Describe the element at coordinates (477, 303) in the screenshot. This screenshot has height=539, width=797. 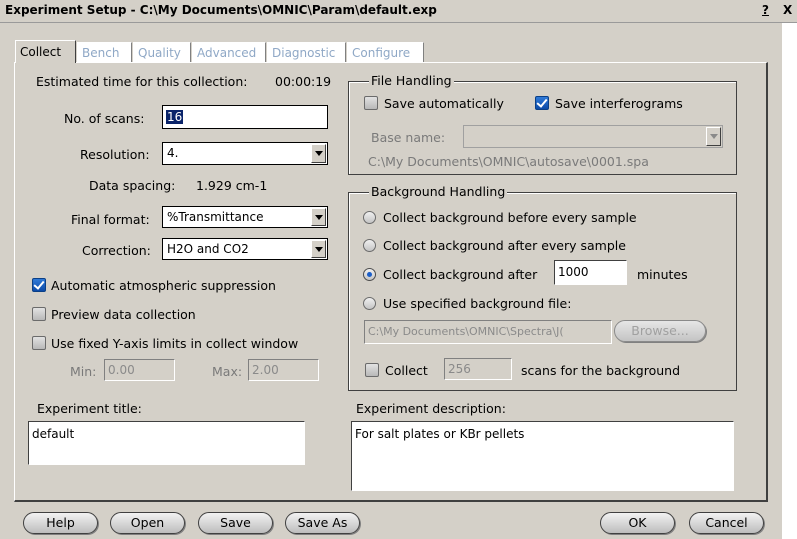
I see `bg-specified-file-label: Use specified background file:` at that location.